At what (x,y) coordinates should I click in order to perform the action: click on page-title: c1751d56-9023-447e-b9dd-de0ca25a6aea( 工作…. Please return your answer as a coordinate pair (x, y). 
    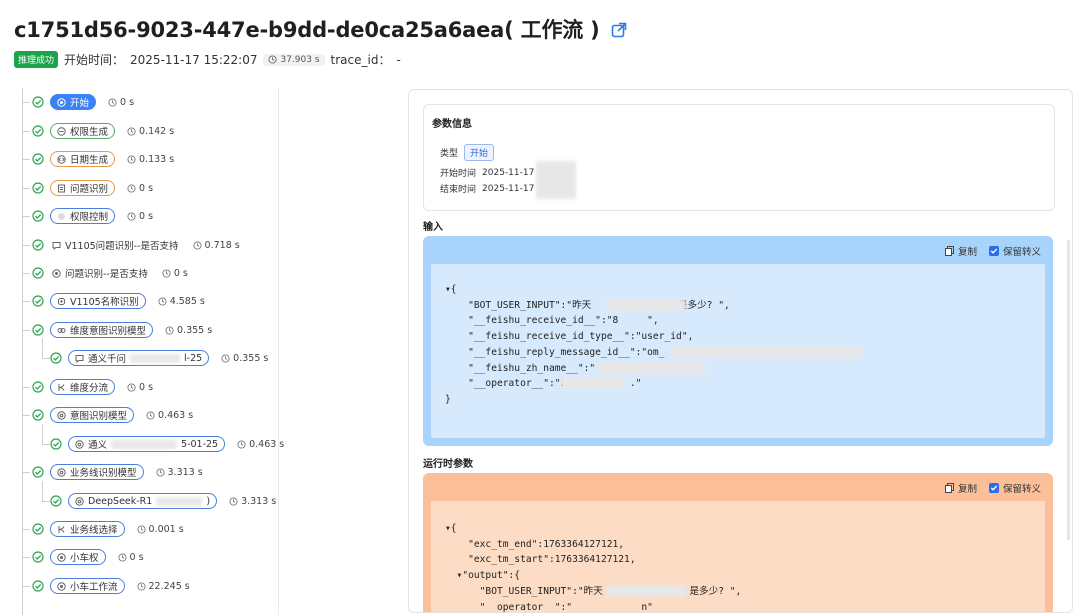
    Looking at the image, I should click on (320, 29).